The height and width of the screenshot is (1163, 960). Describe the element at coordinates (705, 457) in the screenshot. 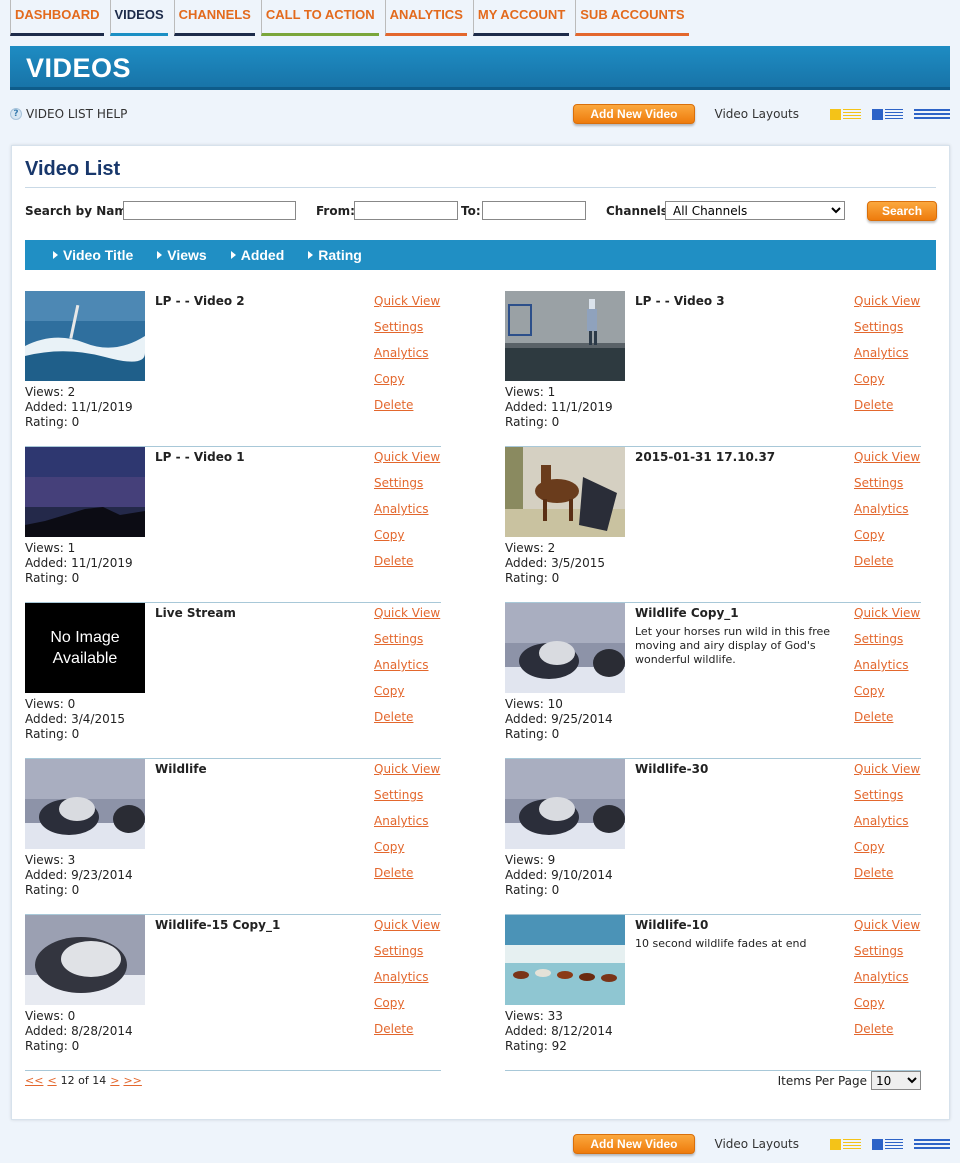

I see `video-title: 2015-01-31 17.10.37` at that location.